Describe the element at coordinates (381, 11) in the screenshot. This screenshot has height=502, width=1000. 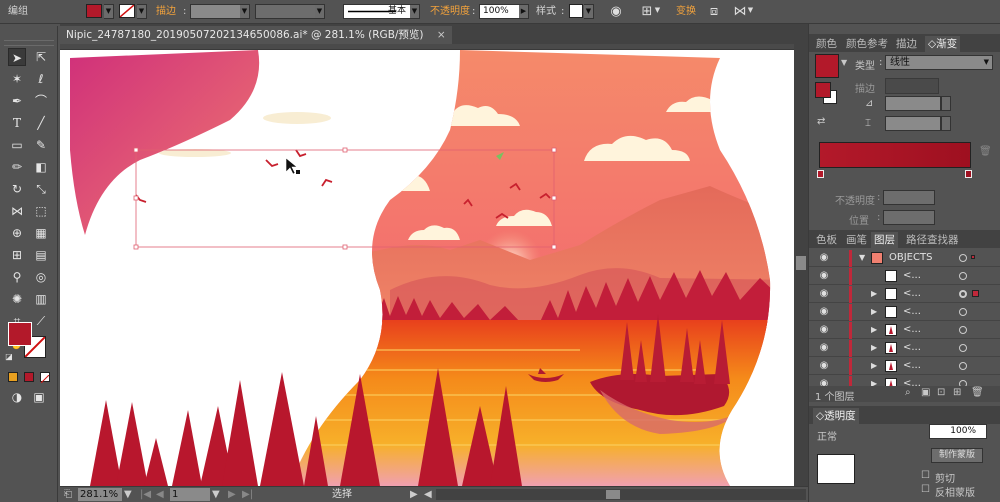
I see `brush-definition-field: 基本 ▼` at that location.